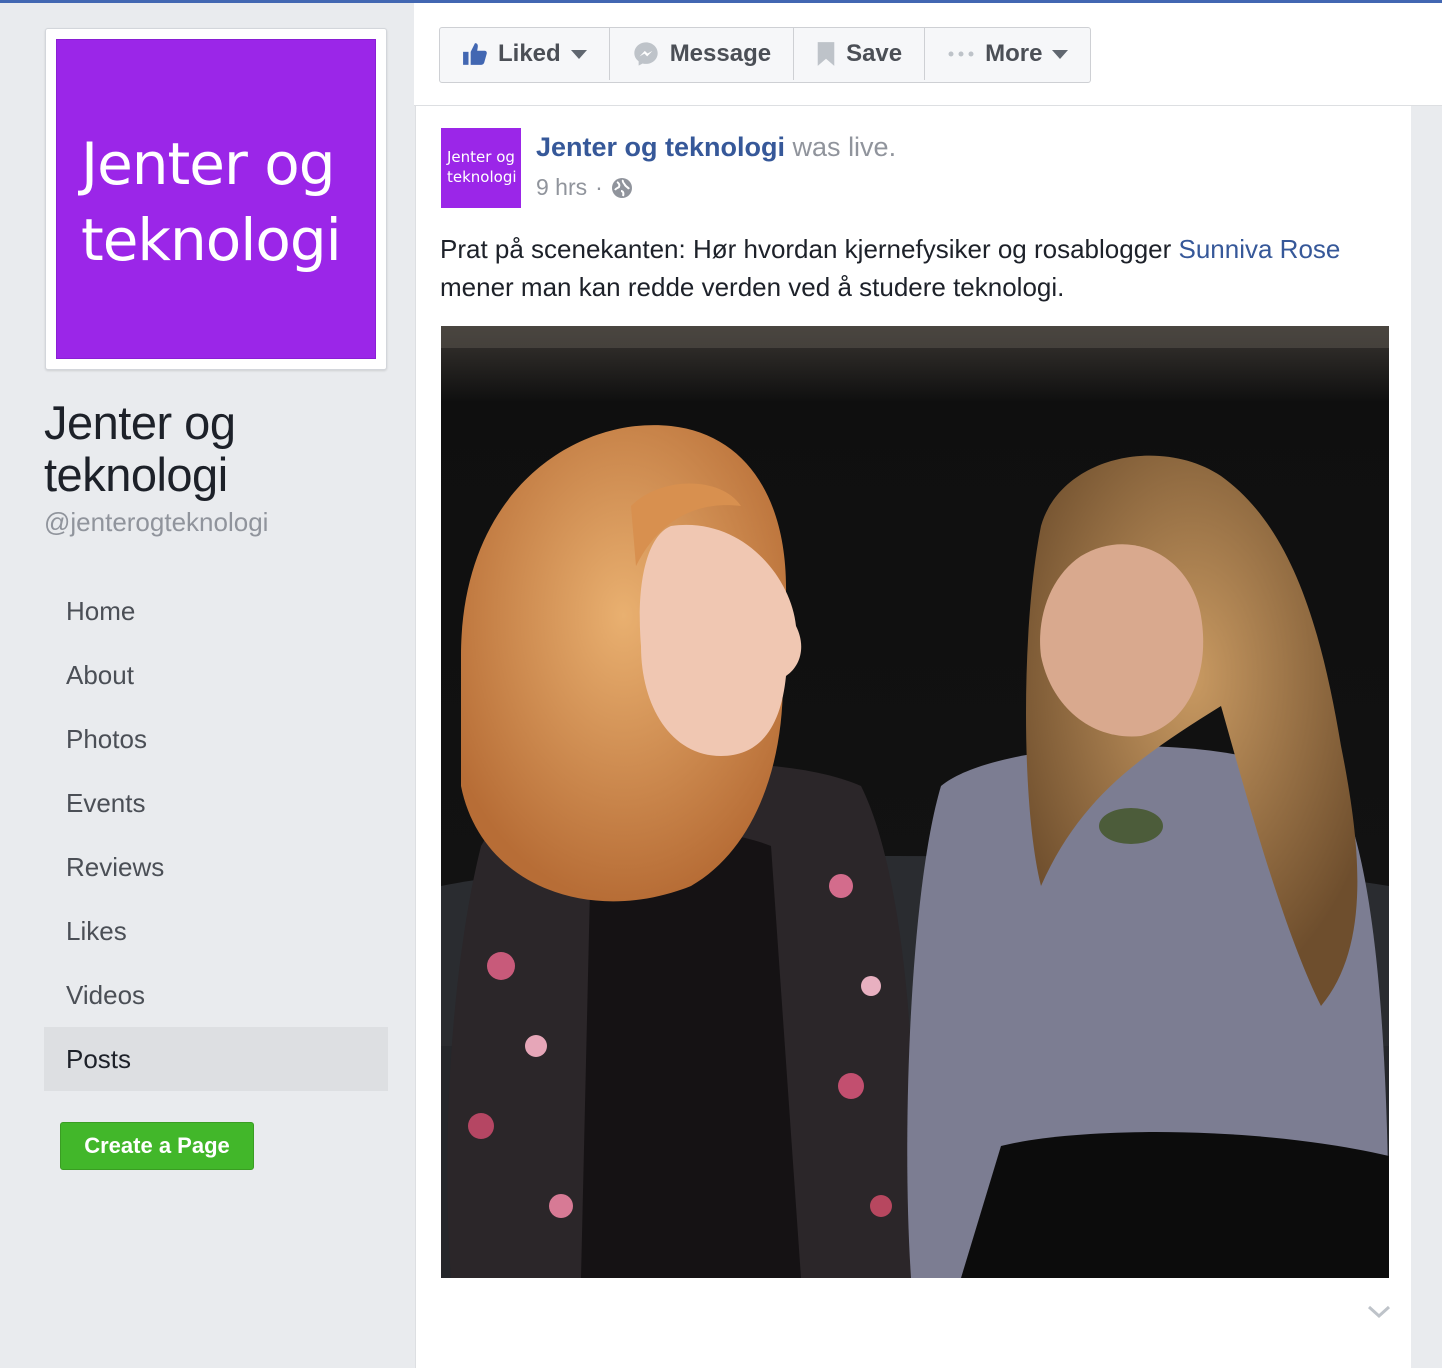 Image resolution: width=1442 pixels, height=1368 pixels. I want to click on liked-label: Liked, so click(529, 53).